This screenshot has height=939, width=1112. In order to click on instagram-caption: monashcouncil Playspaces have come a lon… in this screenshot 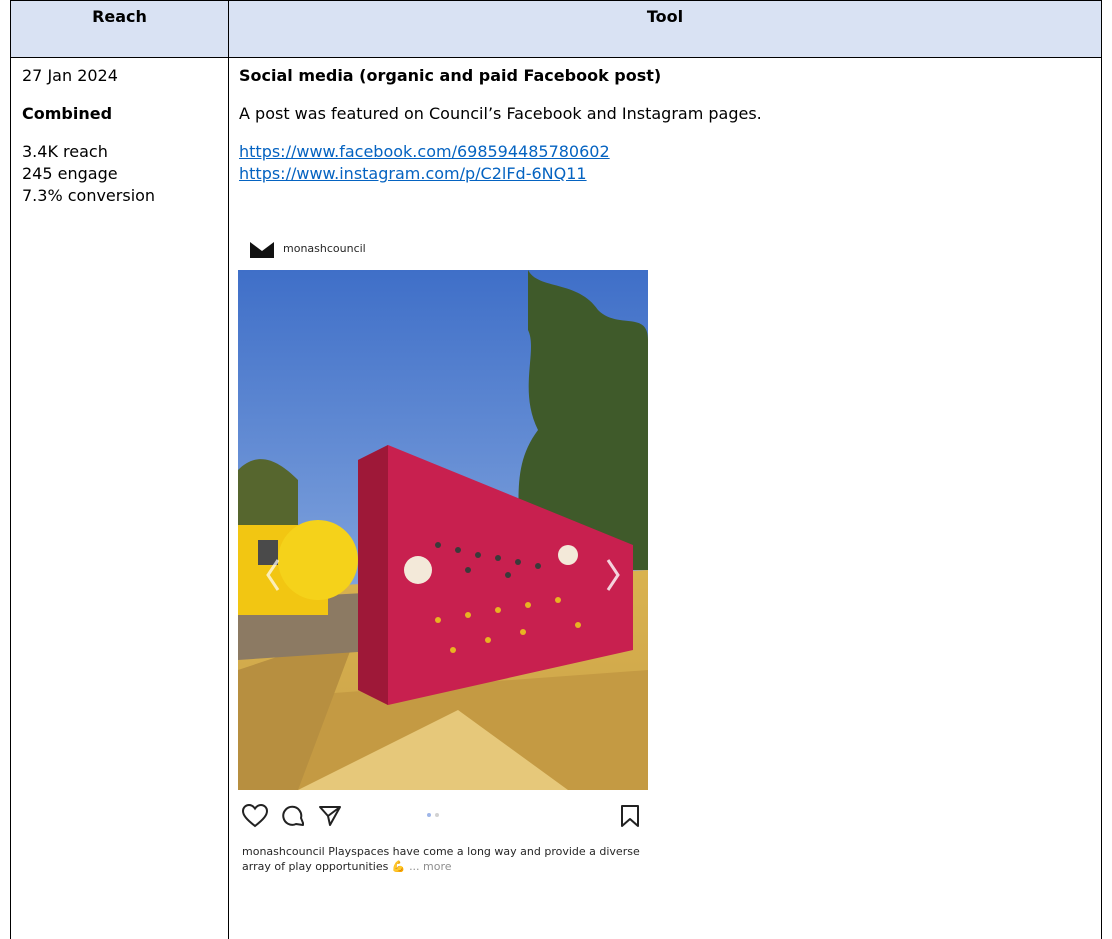, I will do `click(442, 859)`.